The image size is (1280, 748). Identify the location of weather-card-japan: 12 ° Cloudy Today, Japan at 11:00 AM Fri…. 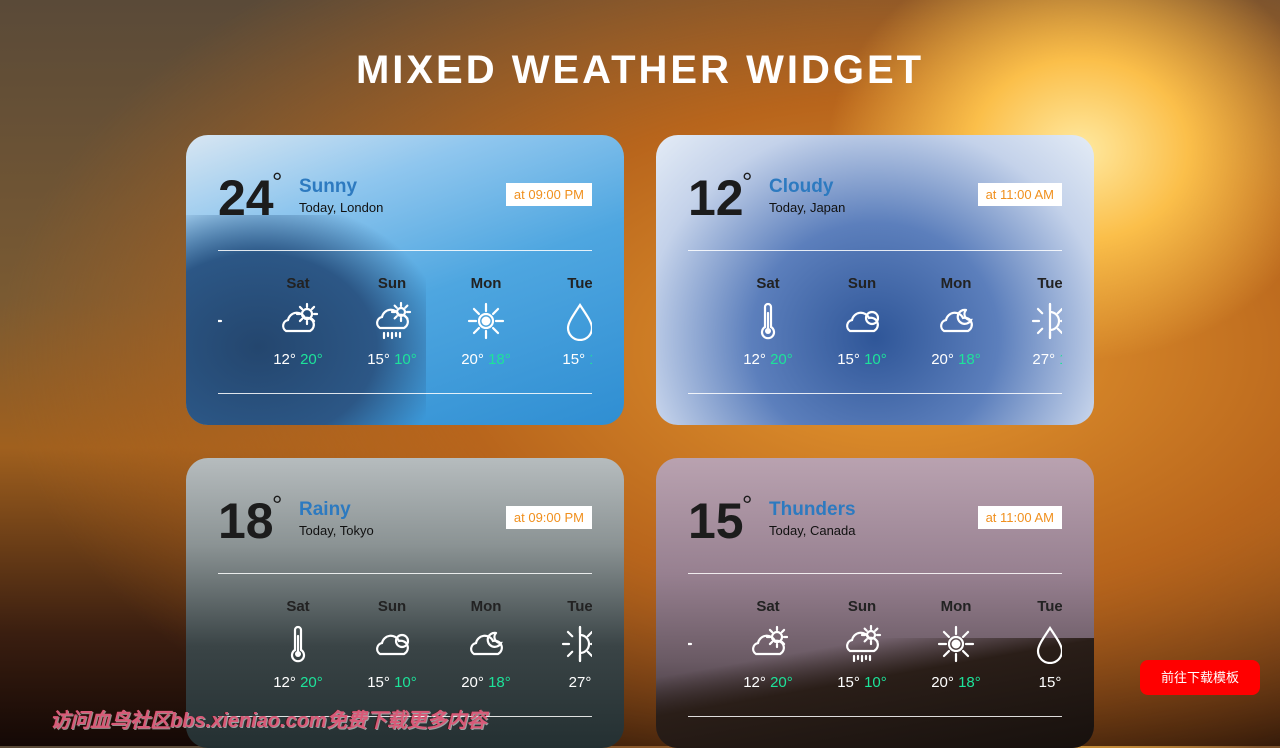
(875, 280).